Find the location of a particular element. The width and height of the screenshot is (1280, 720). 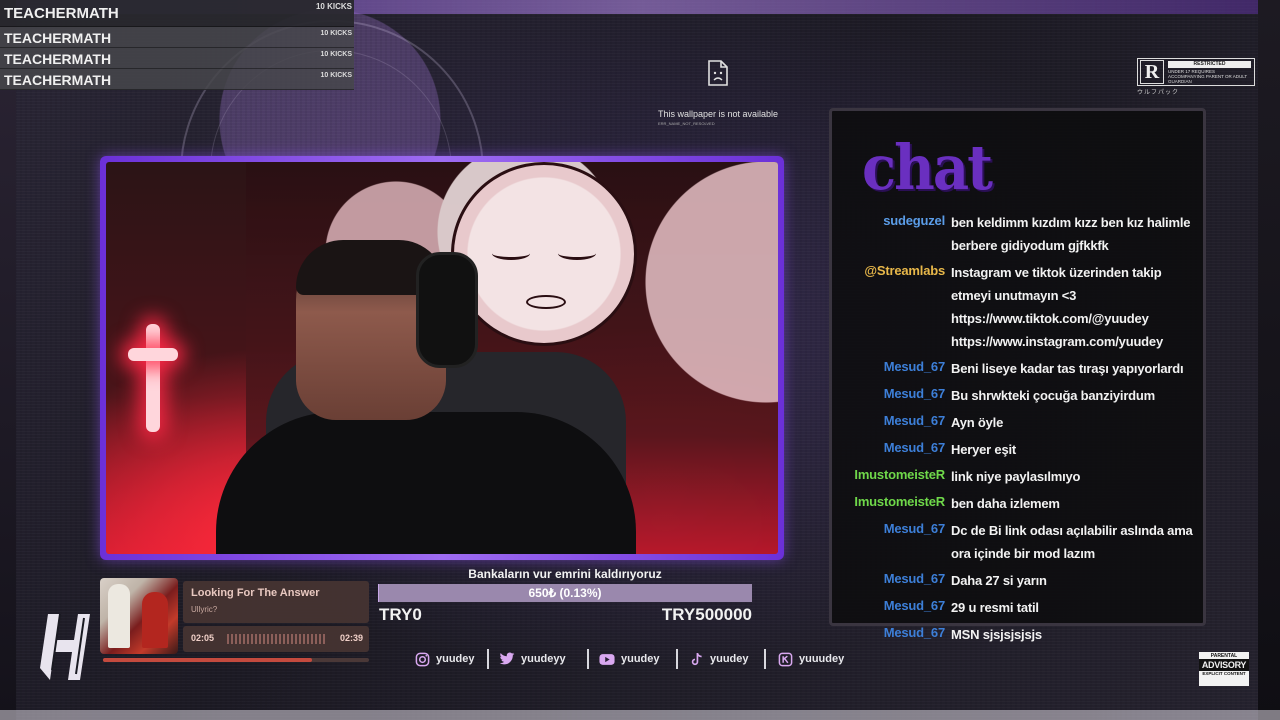

broken-page-icon is located at coordinates (718, 75).